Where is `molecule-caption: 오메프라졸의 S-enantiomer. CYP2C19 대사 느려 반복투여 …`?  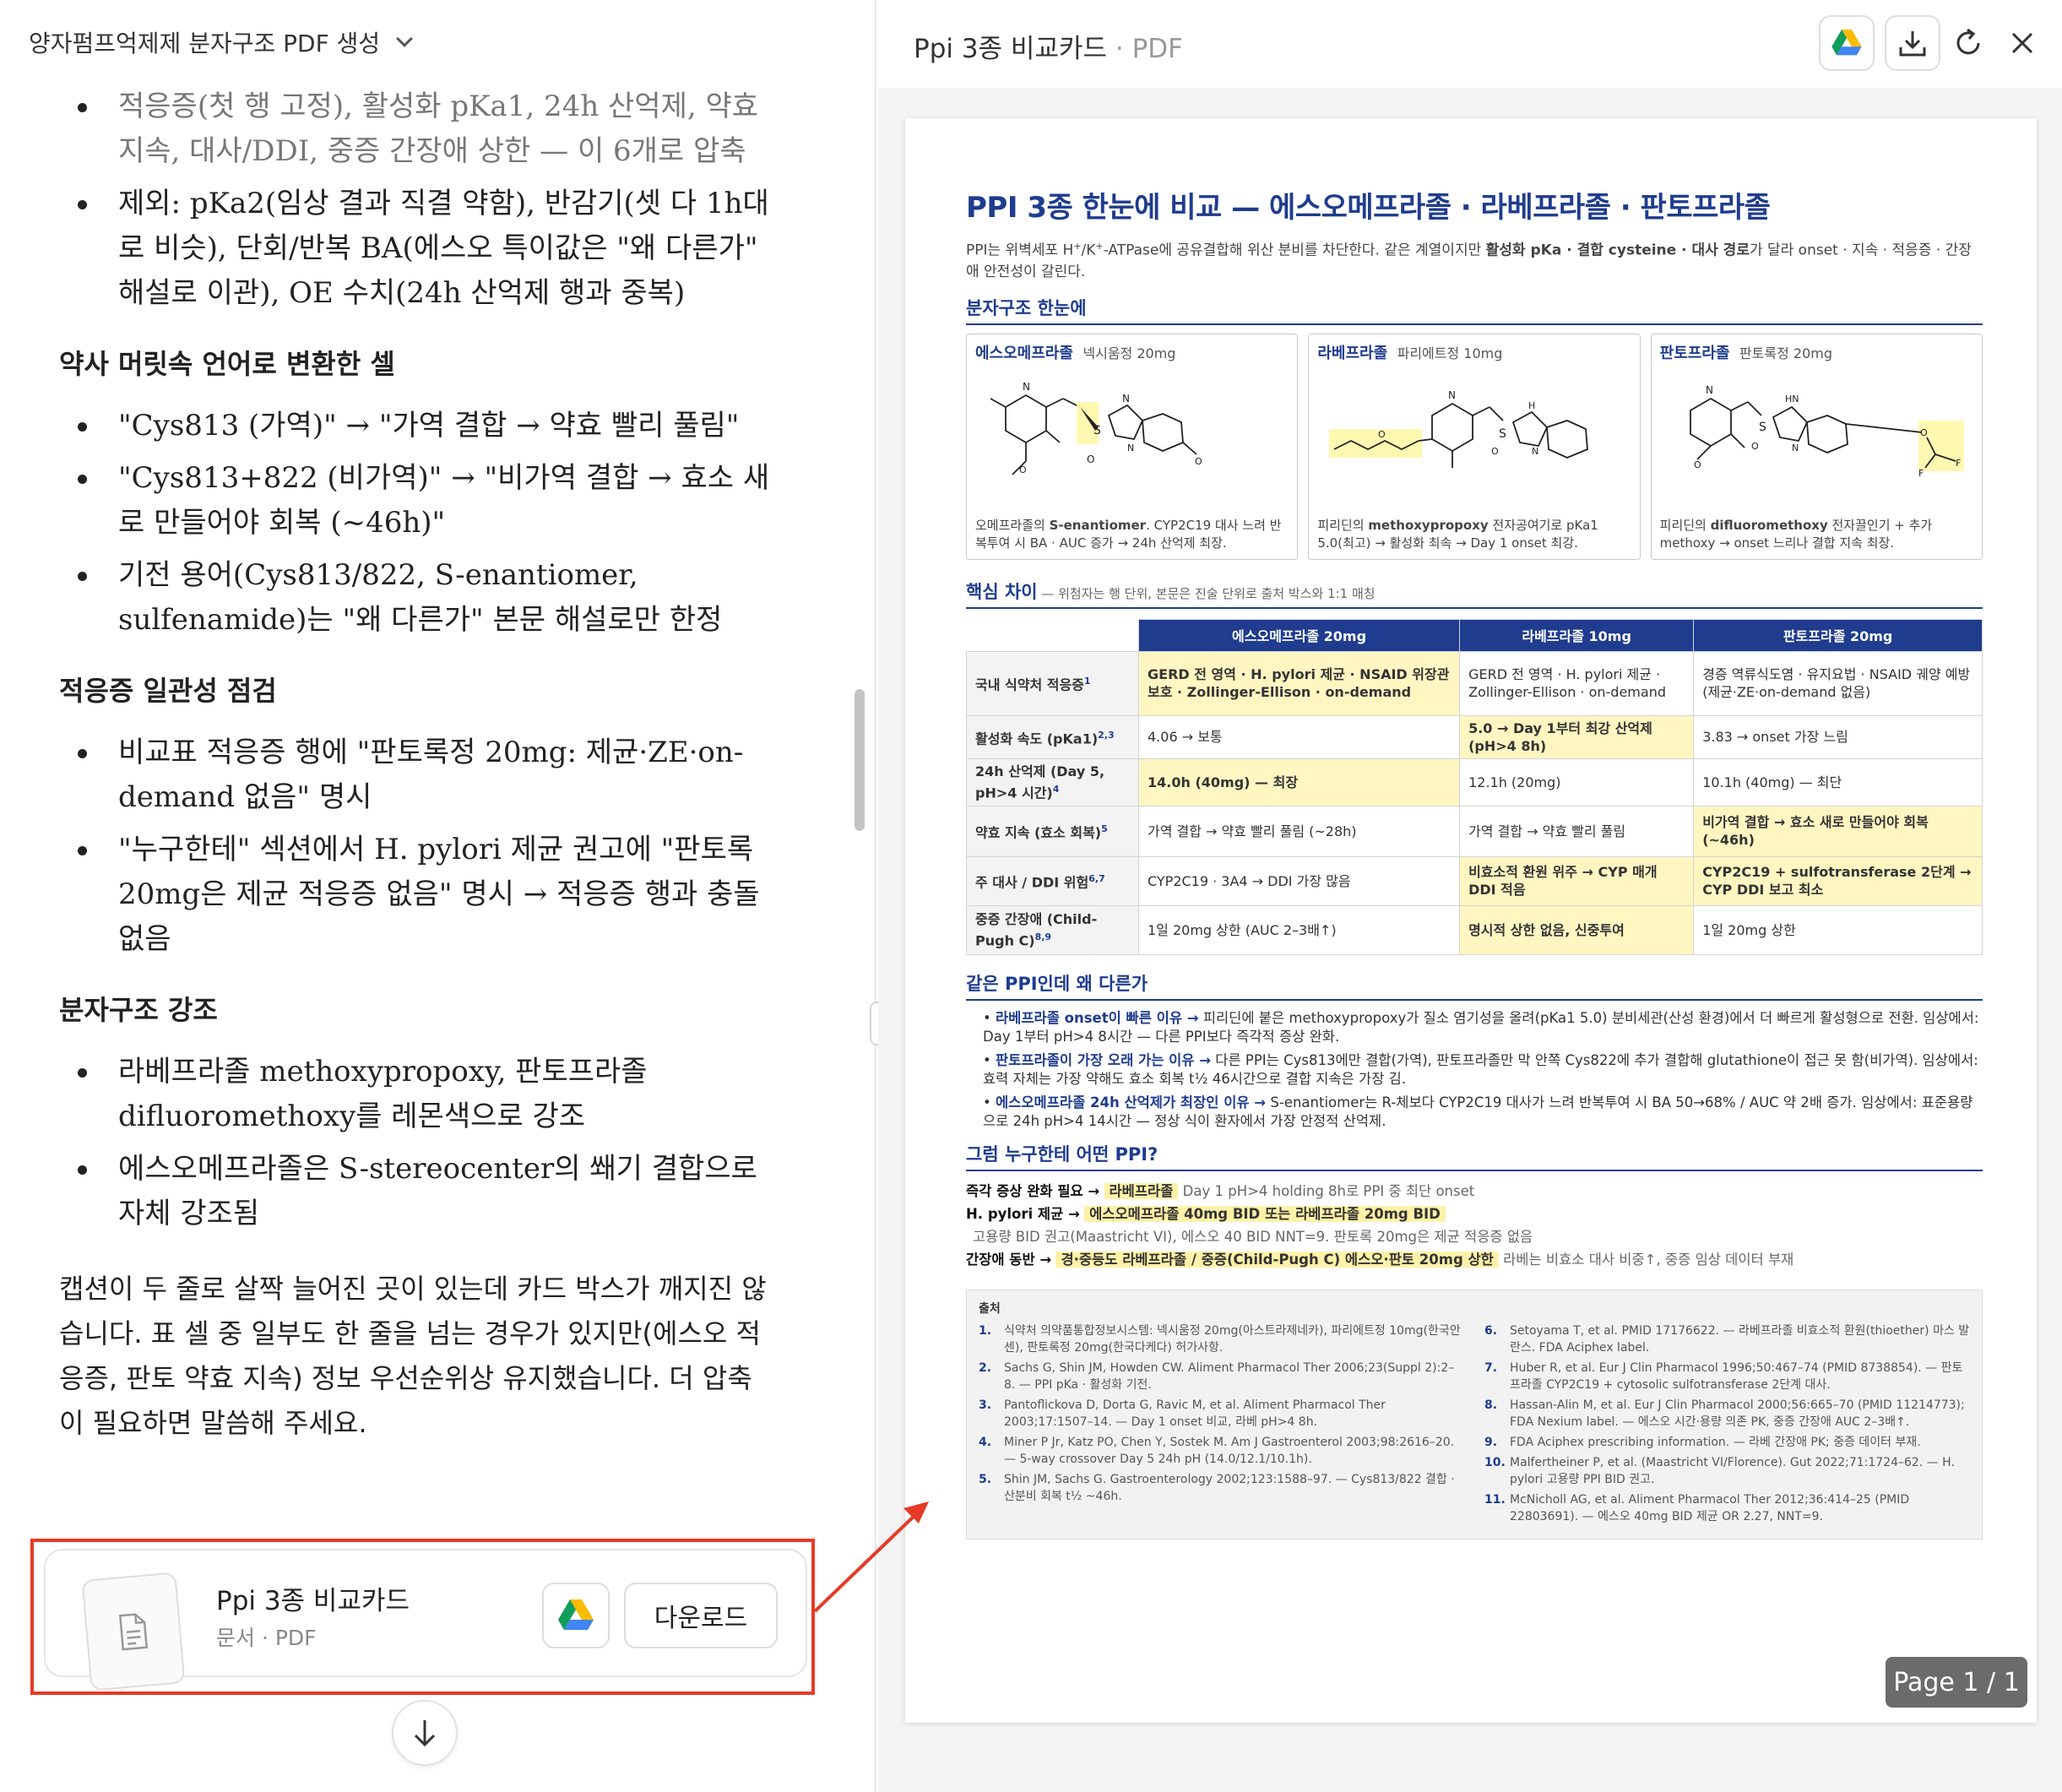
molecule-caption: 오메프라졸의 S-enantiomer. CYP2C19 대사 느려 반복투여 … is located at coordinates (1132, 535).